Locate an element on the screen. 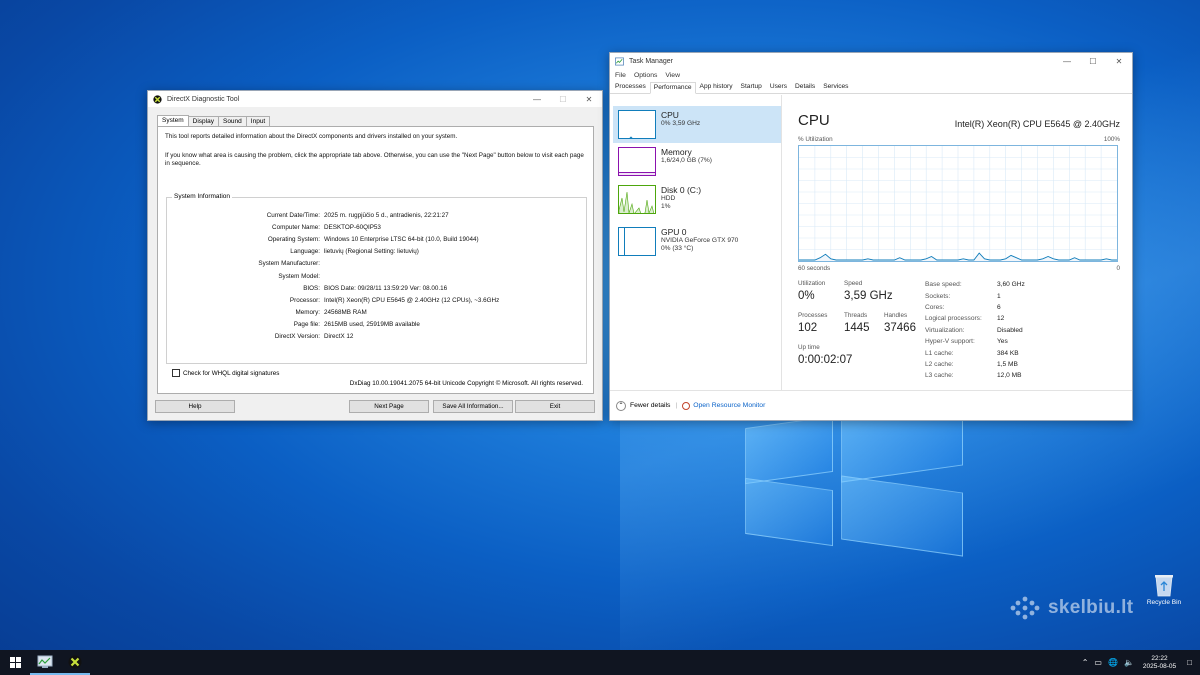 Image resolution: width=1200 pixels, height=675 pixels. language-icon: 🌐 is located at coordinates (1113, 662).